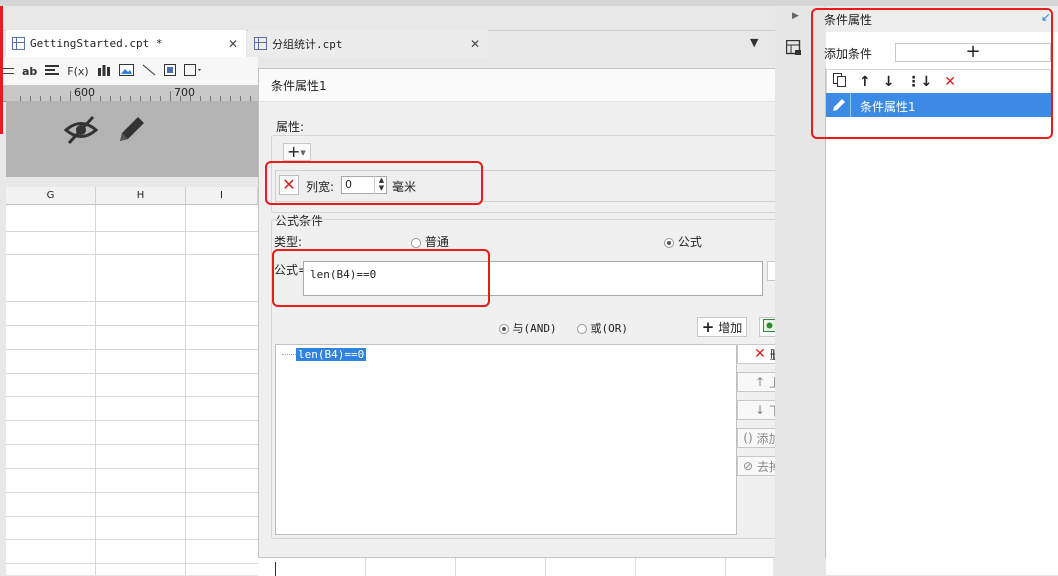 The width and height of the screenshot is (1058, 576). Describe the element at coordinates (387, 18) in the screenshot. I see `tab-bar` at that location.